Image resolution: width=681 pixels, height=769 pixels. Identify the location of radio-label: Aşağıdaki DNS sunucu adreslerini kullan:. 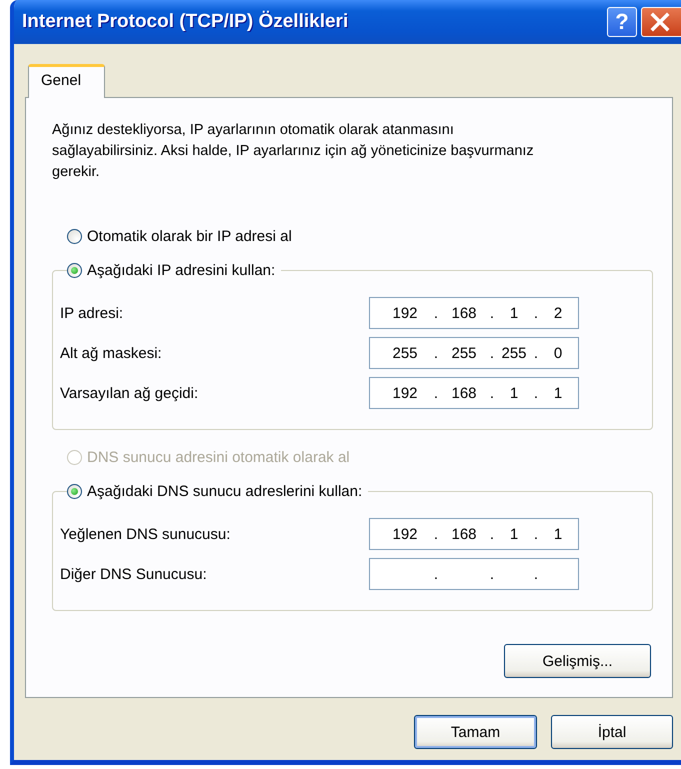
(224, 491).